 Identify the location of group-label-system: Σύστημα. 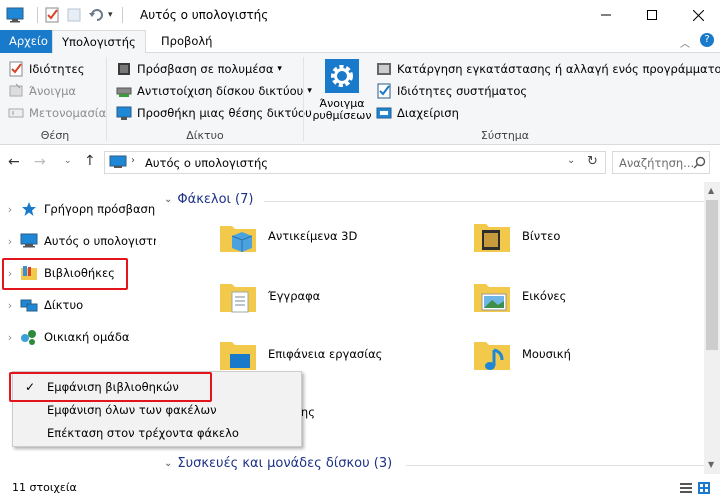
(505, 135).